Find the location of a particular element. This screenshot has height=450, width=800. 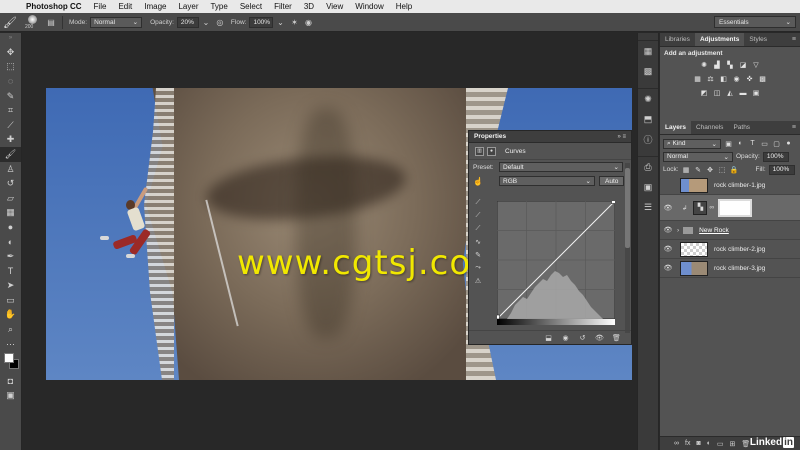

history-brush-tool-icon: ↺ is located at coordinates (10, 183).